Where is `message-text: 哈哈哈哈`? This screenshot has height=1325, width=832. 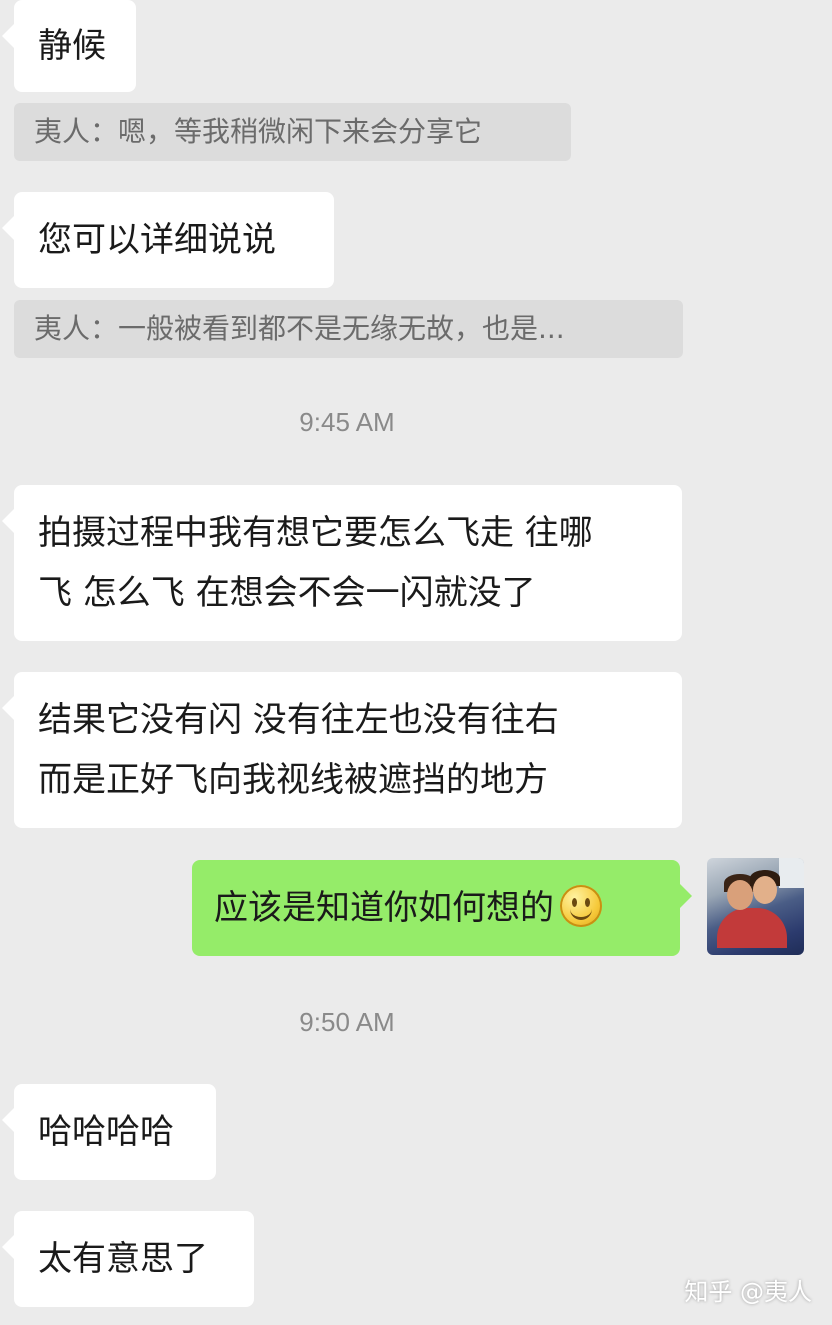 message-text: 哈哈哈哈 is located at coordinates (106, 1132).